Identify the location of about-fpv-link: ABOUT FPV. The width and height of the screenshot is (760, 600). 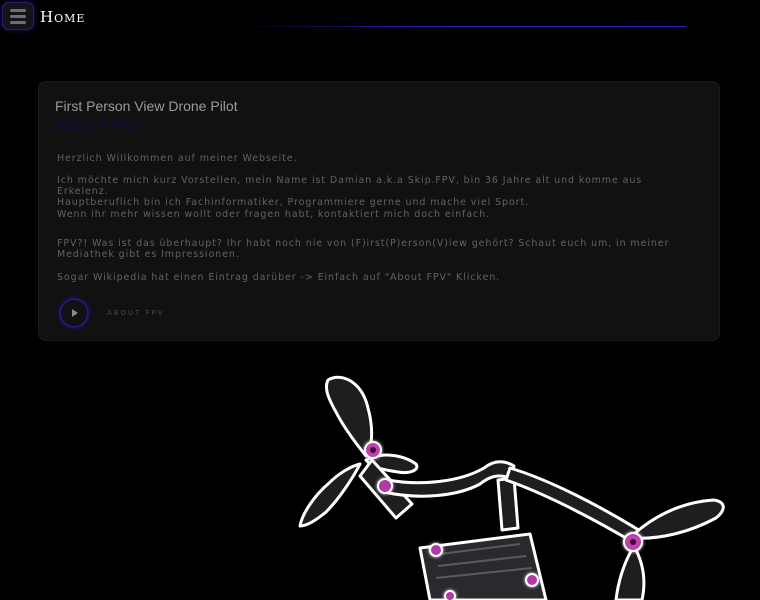
(136, 313).